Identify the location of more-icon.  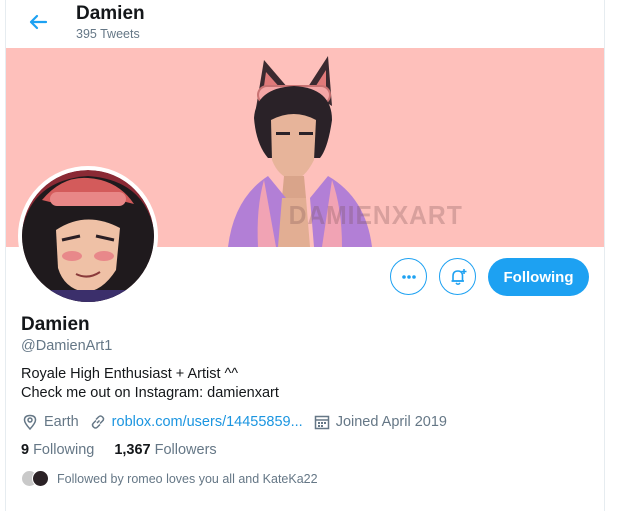
(408, 276).